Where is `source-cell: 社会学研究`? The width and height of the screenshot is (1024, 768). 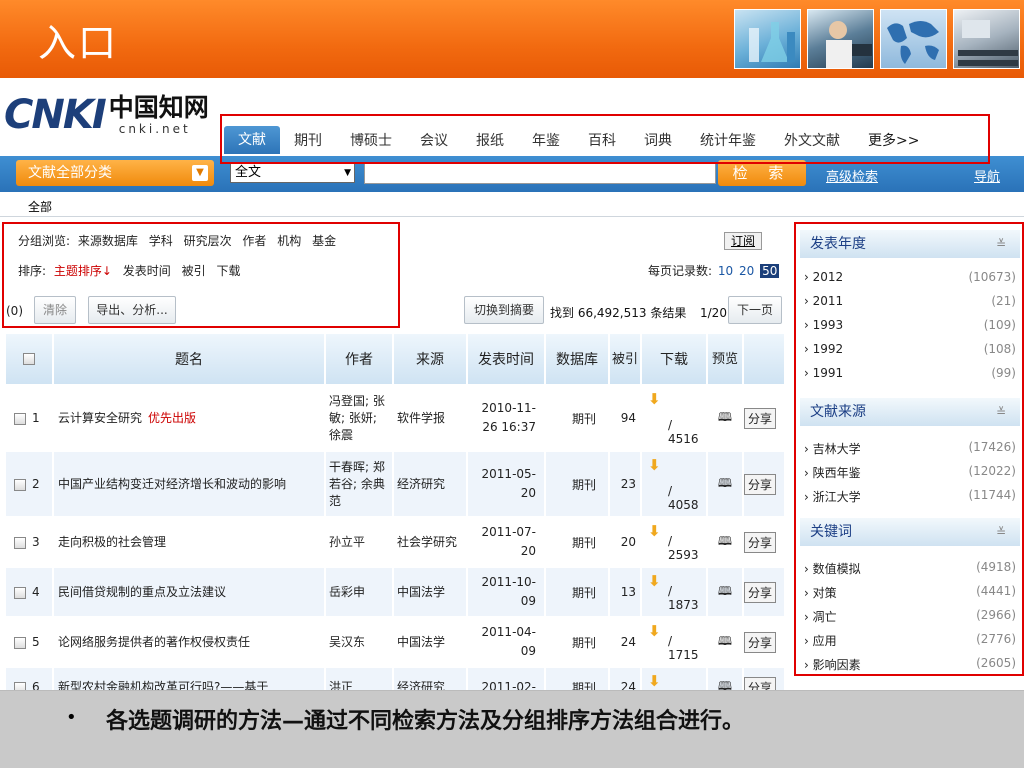 source-cell: 社会学研究 is located at coordinates (430, 542).